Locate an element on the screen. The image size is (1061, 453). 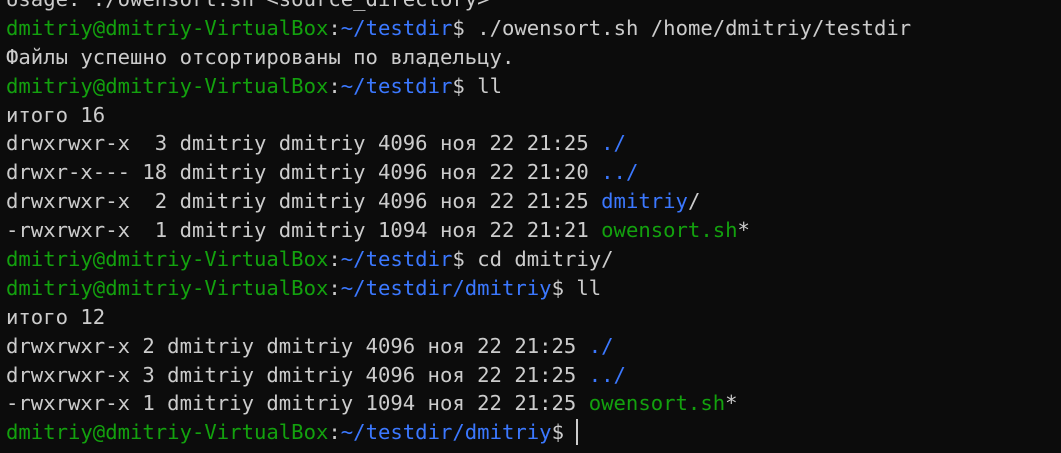
output-text: Usage: ./owensort.sh <source_directory> is located at coordinates (248, 5).